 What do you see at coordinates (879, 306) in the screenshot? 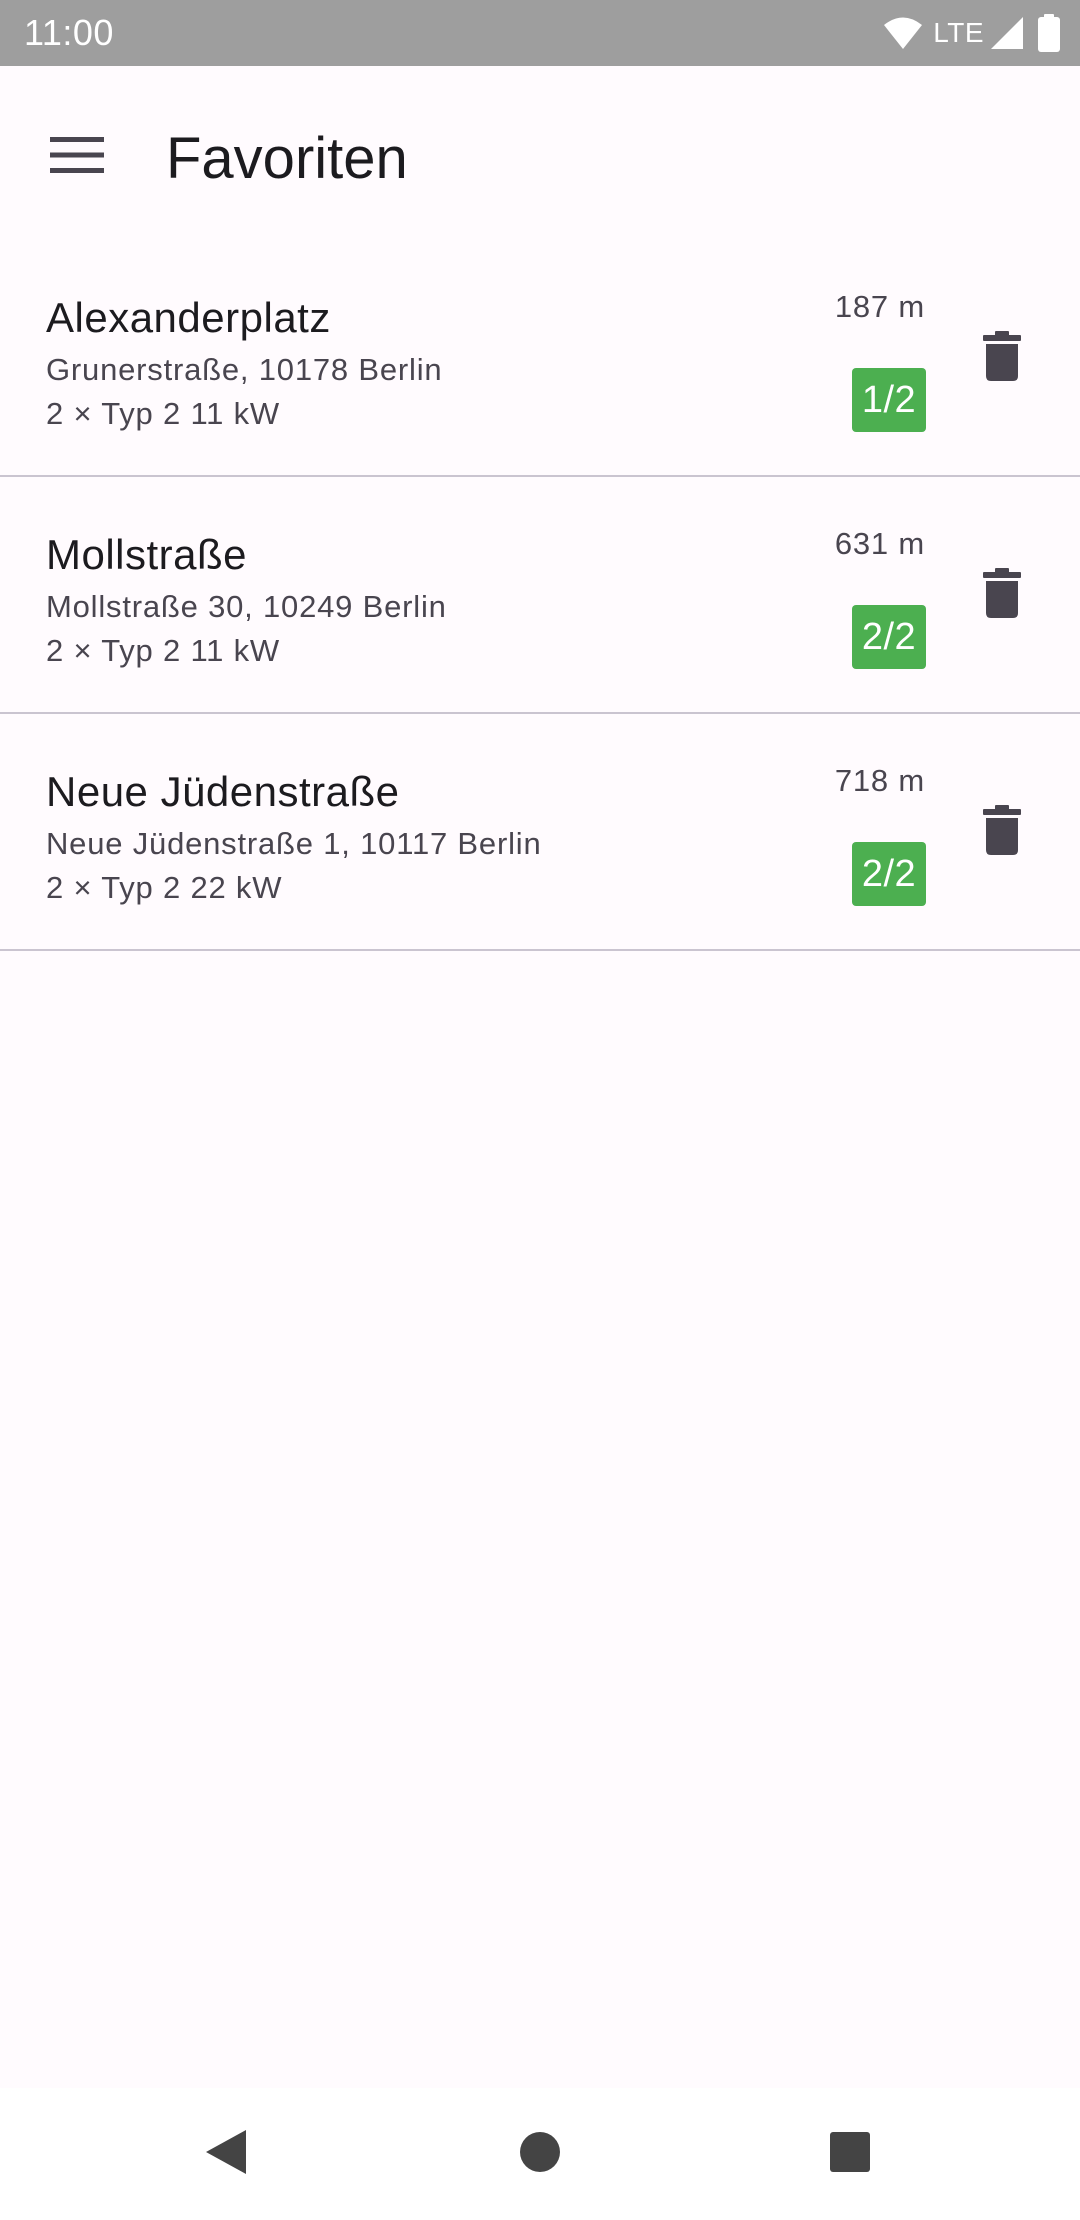
I see `station-distance: 187 m` at bounding box center [879, 306].